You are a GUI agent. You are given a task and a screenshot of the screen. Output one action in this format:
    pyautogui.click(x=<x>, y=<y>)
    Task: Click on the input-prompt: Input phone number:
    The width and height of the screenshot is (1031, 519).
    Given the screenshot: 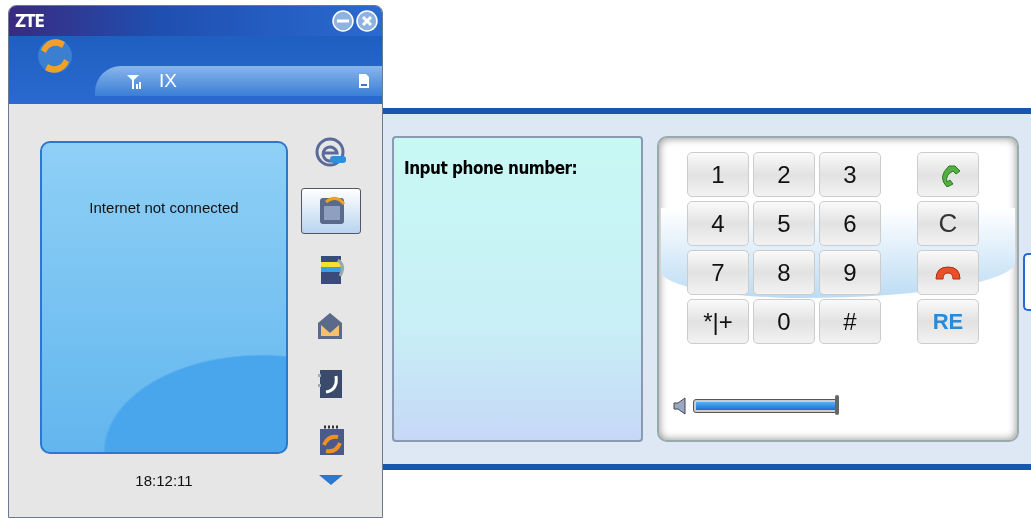 What is the action you would take?
    pyautogui.click(x=491, y=168)
    